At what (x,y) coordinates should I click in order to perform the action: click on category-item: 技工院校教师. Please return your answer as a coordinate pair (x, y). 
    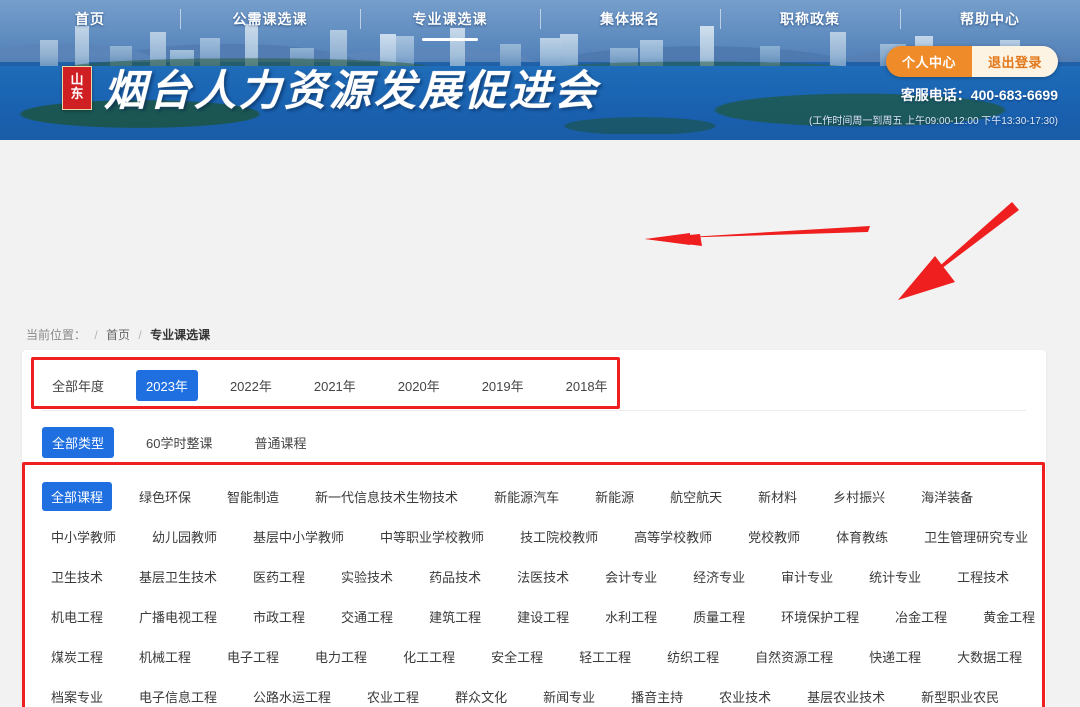
    Looking at the image, I should click on (559, 536).